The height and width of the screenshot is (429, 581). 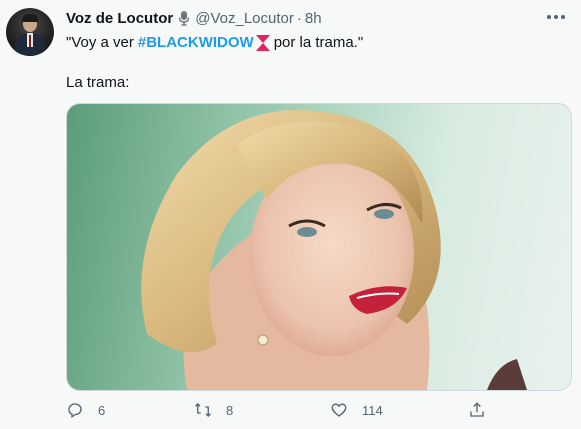 What do you see at coordinates (30, 41) in the screenshot?
I see `avatar-tie` at bounding box center [30, 41].